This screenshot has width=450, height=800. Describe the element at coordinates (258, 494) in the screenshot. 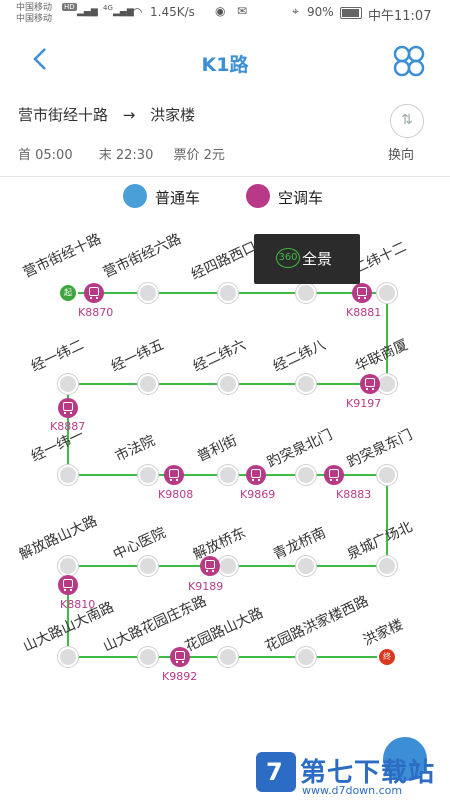

I see `bus-plate: K9869` at that location.